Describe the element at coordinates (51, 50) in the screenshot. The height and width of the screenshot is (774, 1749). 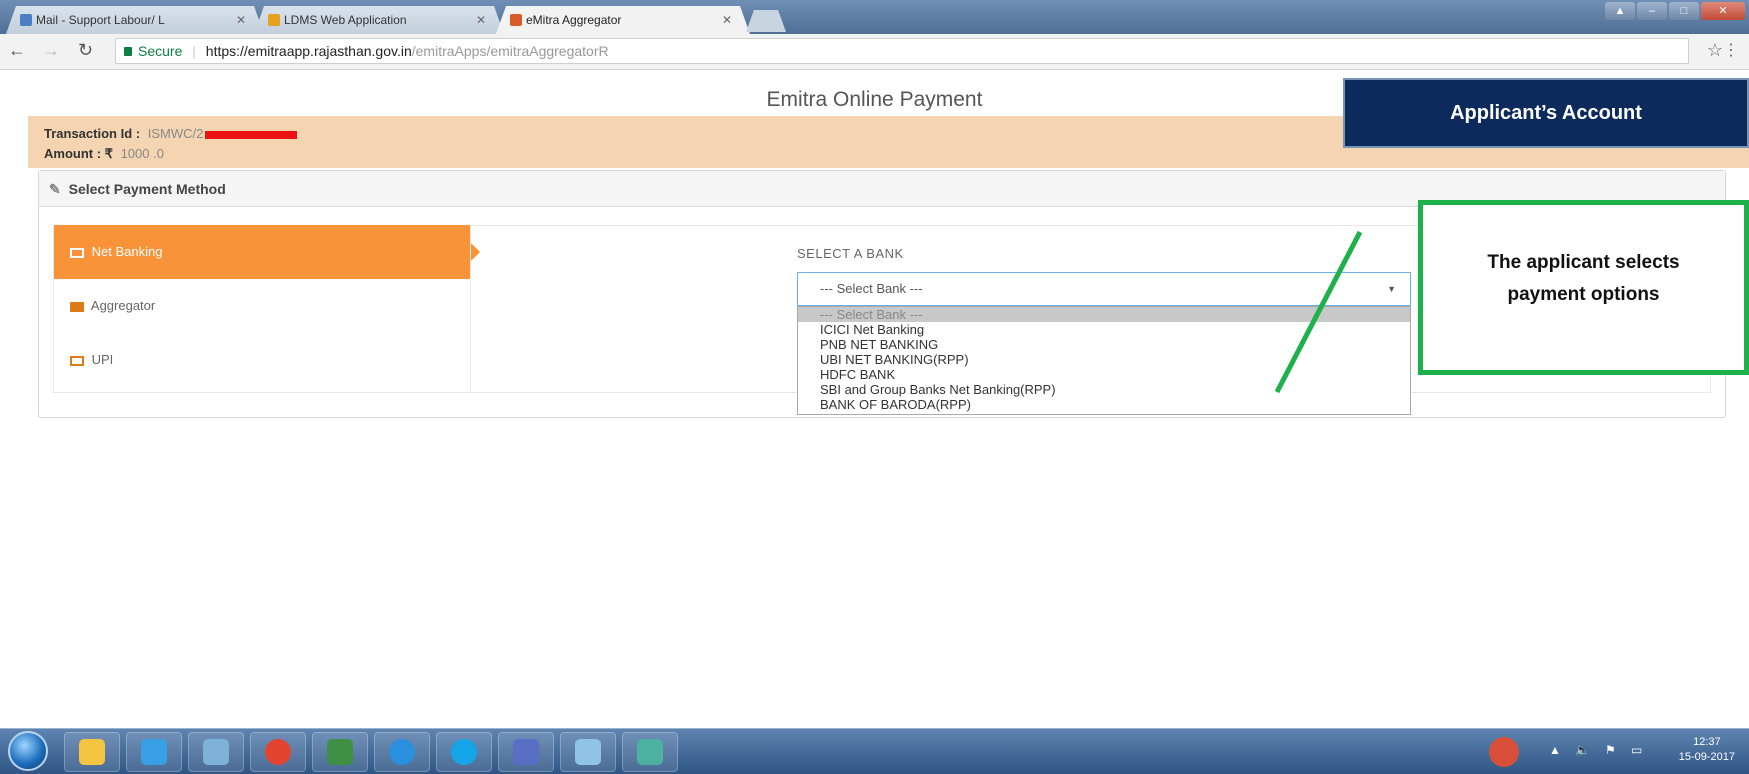
I see `forward-arrow-icon: →` at that location.